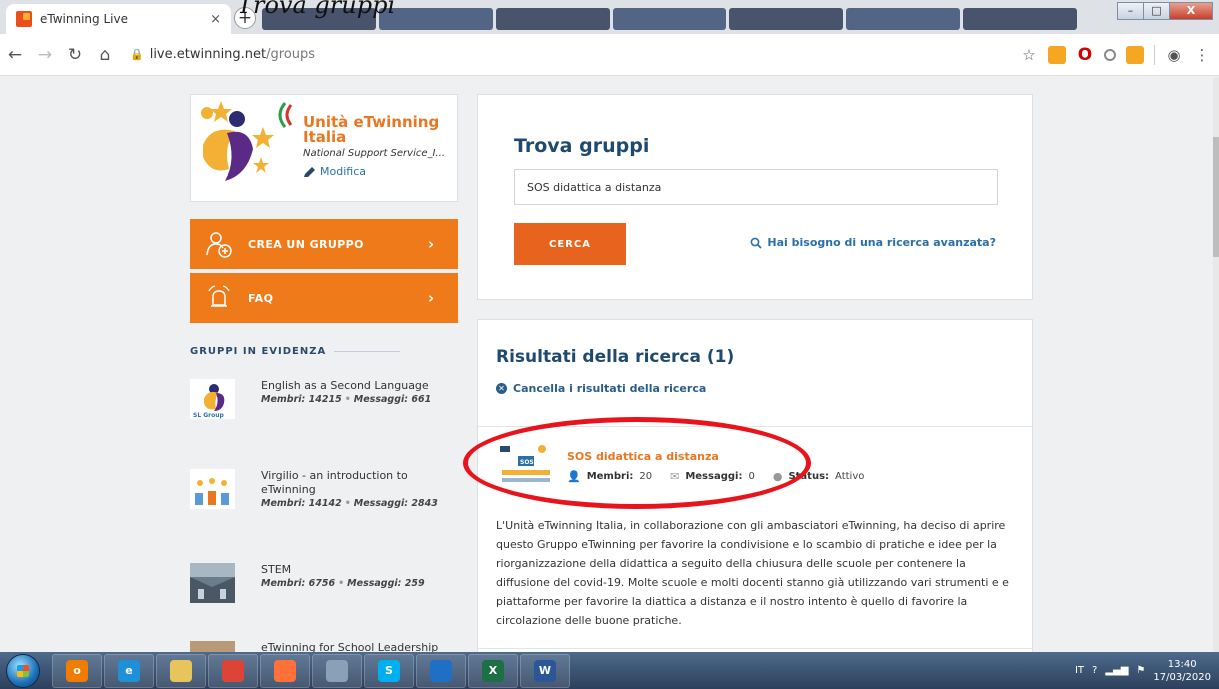 Image resolution: width=1219 pixels, height=689 pixels. I want to click on stem-group-thumbnail, so click(212, 583).